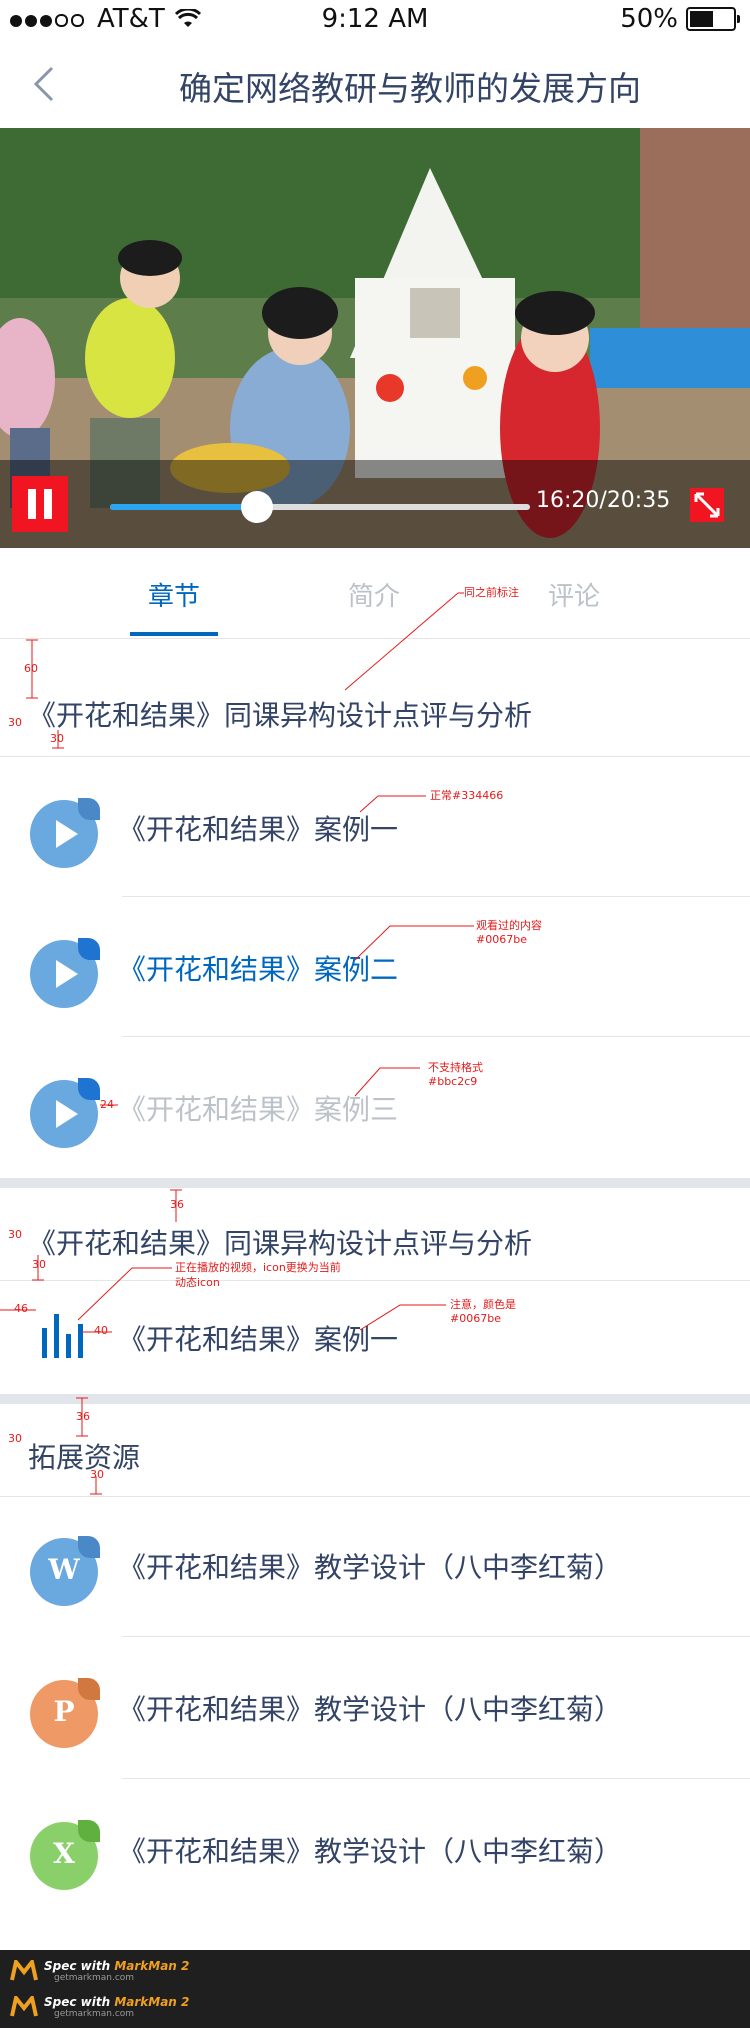  What do you see at coordinates (453, 1081) in the screenshot?
I see `annotation: #bbc2c9` at bounding box center [453, 1081].